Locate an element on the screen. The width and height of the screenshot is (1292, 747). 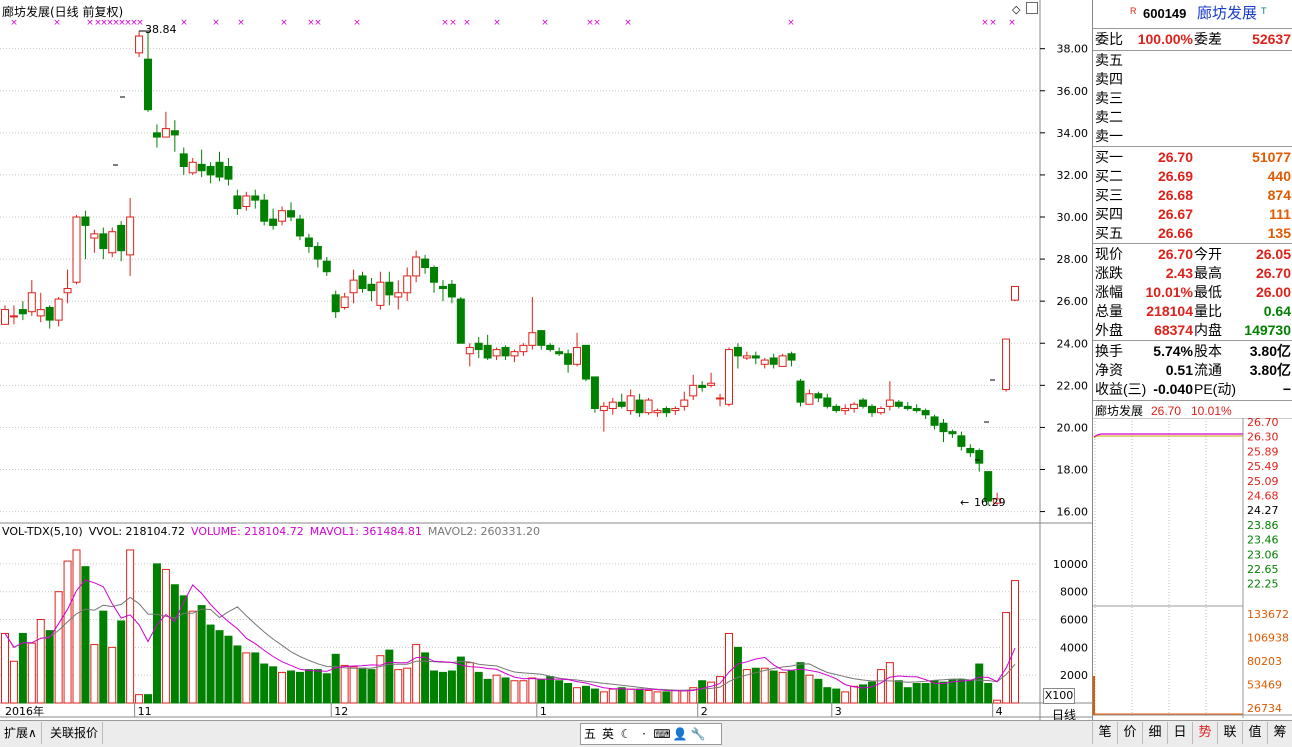
right-tab: 筹 is located at coordinates (1279, 733).